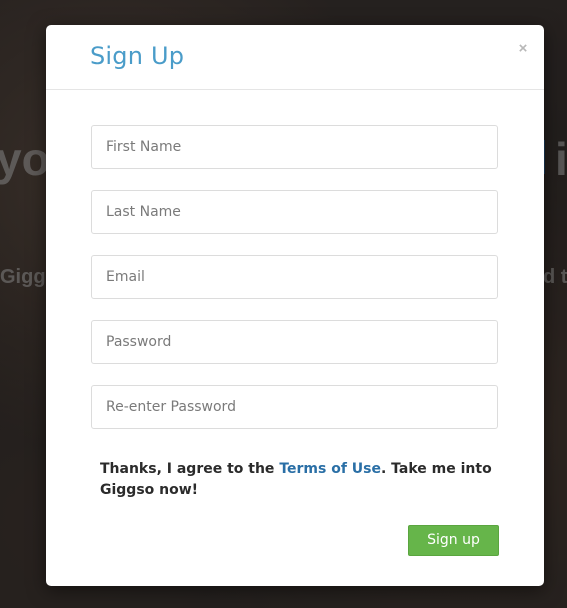 The width and height of the screenshot is (567, 608). What do you see at coordinates (330, 469) in the screenshot?
I see `terms-of-use-link: Terms of Use` at bounding box center [330, 469].